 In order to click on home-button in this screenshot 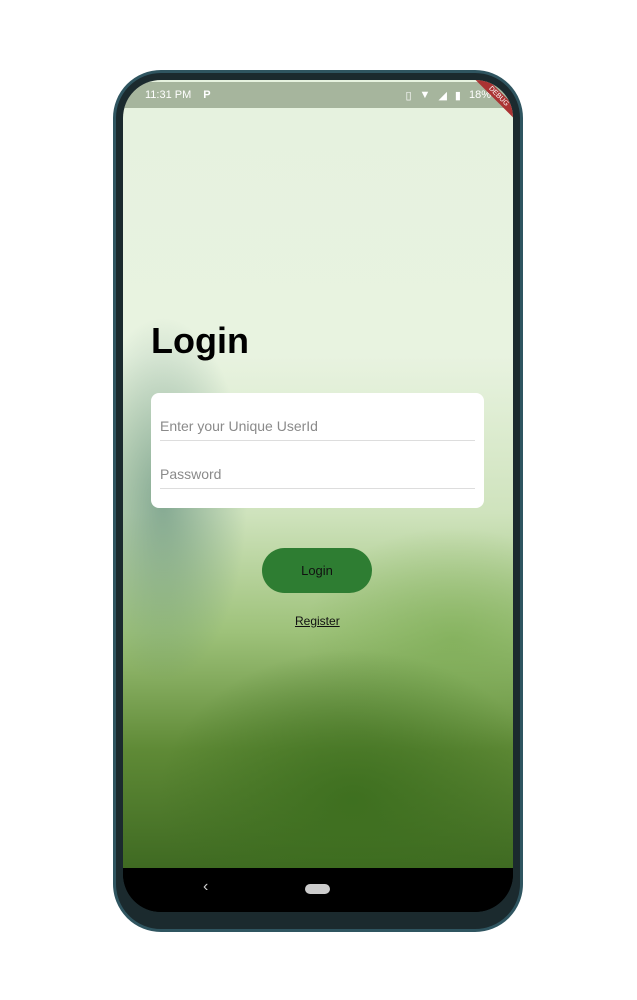, I will do `click(317, 889)`.